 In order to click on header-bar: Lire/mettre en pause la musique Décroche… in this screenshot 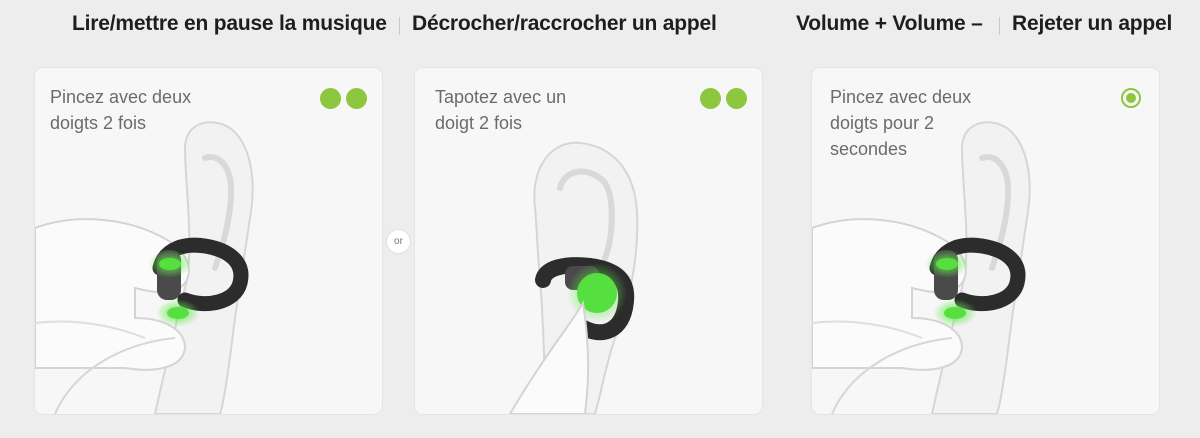, I will do `click(600, 25)`.